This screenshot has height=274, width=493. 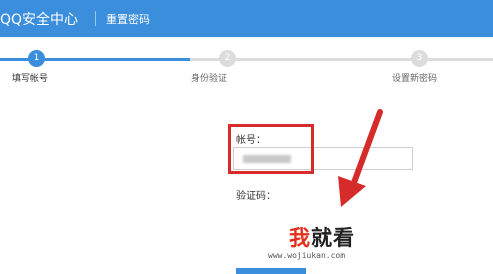 What do you see at coordinates (300, 238) in the screenshot?
I see `watermark-red-char: 我` at bounding box center [300, 238].